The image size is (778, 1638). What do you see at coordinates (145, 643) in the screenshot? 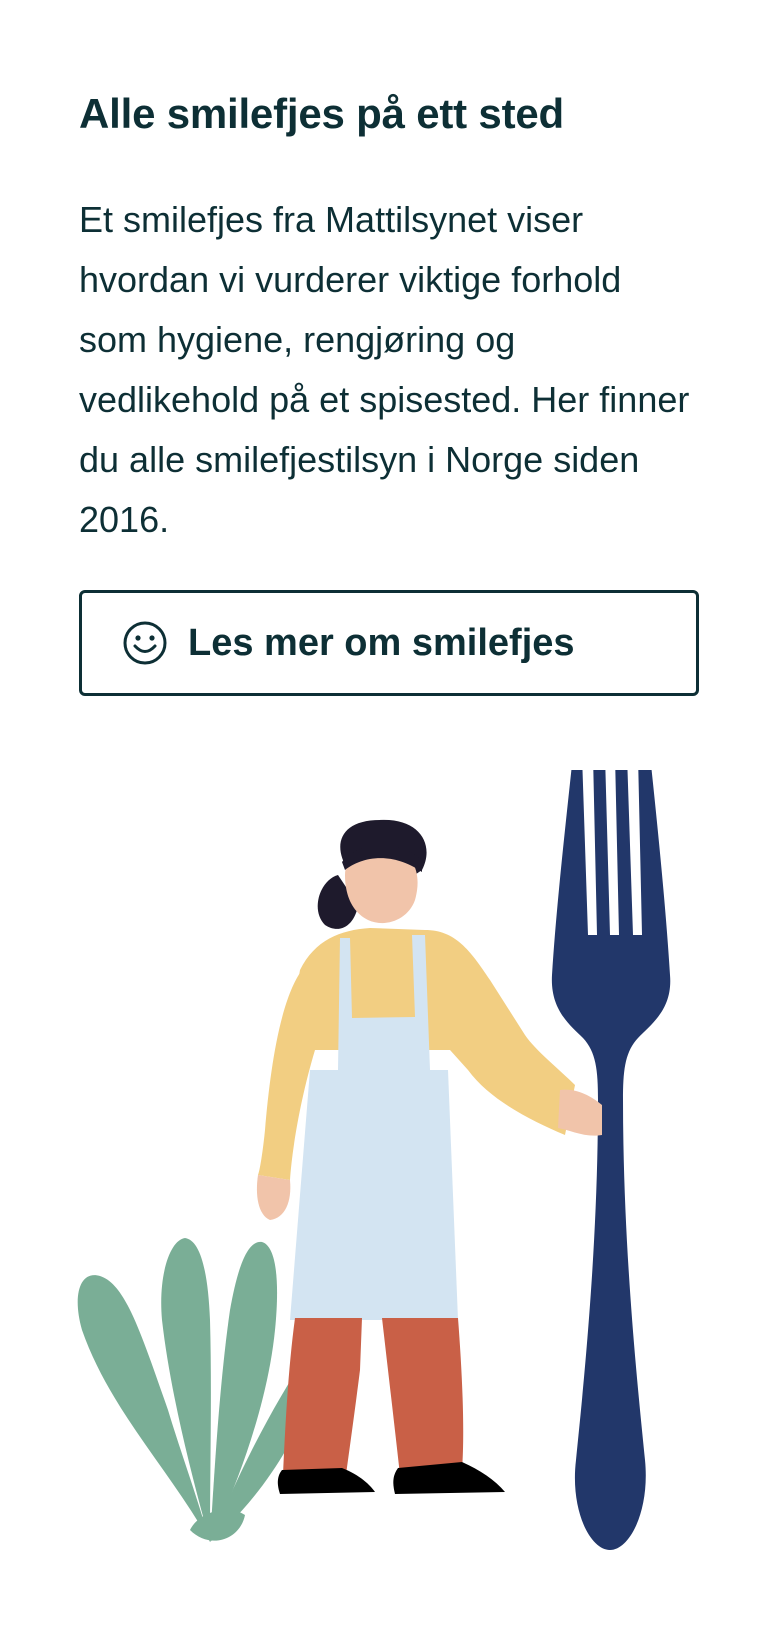
I see `smiley-icon` at bounding box center [145, 643].